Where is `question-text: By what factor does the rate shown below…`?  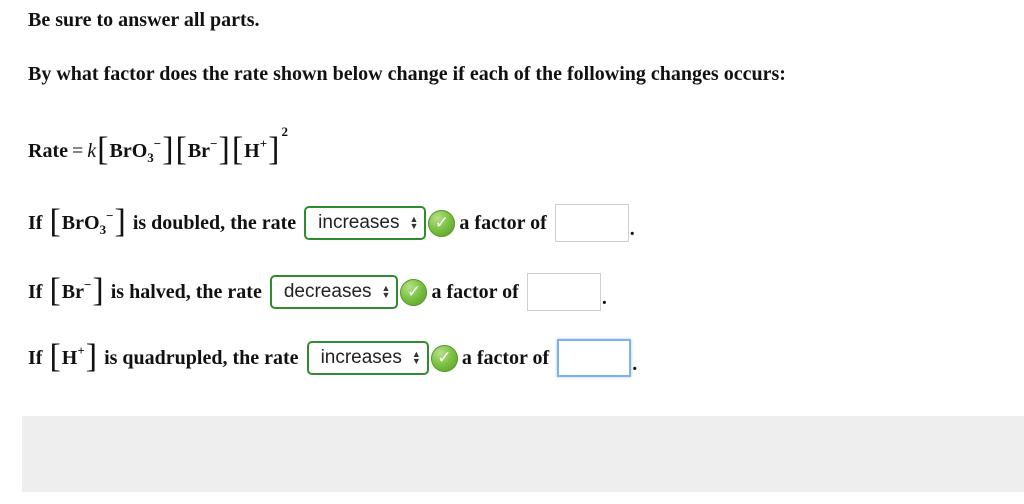 question-text: By what factor does the rate shown below… is located at coordinates (407, 74).